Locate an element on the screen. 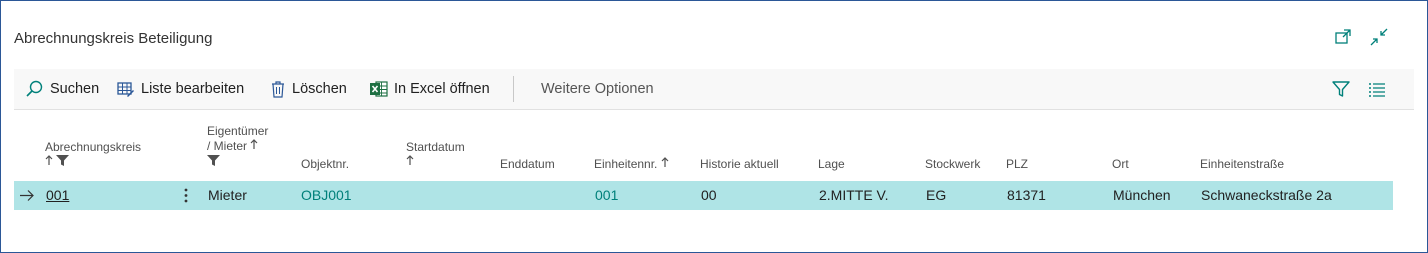 The width and height of the screenshot is (1428, 253). column-header-abrechnungskreis: Abrechnungskreis is located at coordinates (93, 155).